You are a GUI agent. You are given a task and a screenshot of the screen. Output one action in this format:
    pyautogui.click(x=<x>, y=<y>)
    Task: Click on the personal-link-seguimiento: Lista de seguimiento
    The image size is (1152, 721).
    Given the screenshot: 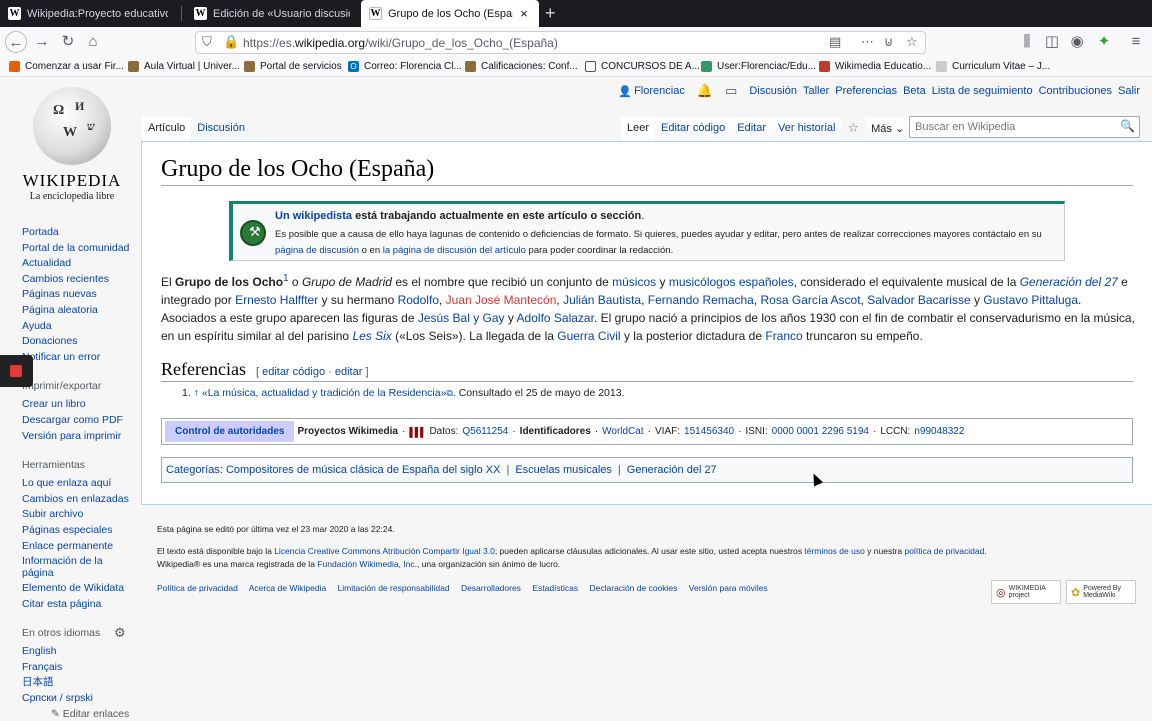 What is the action you would take?
    pyautogui.click(x=982, y=91)
    